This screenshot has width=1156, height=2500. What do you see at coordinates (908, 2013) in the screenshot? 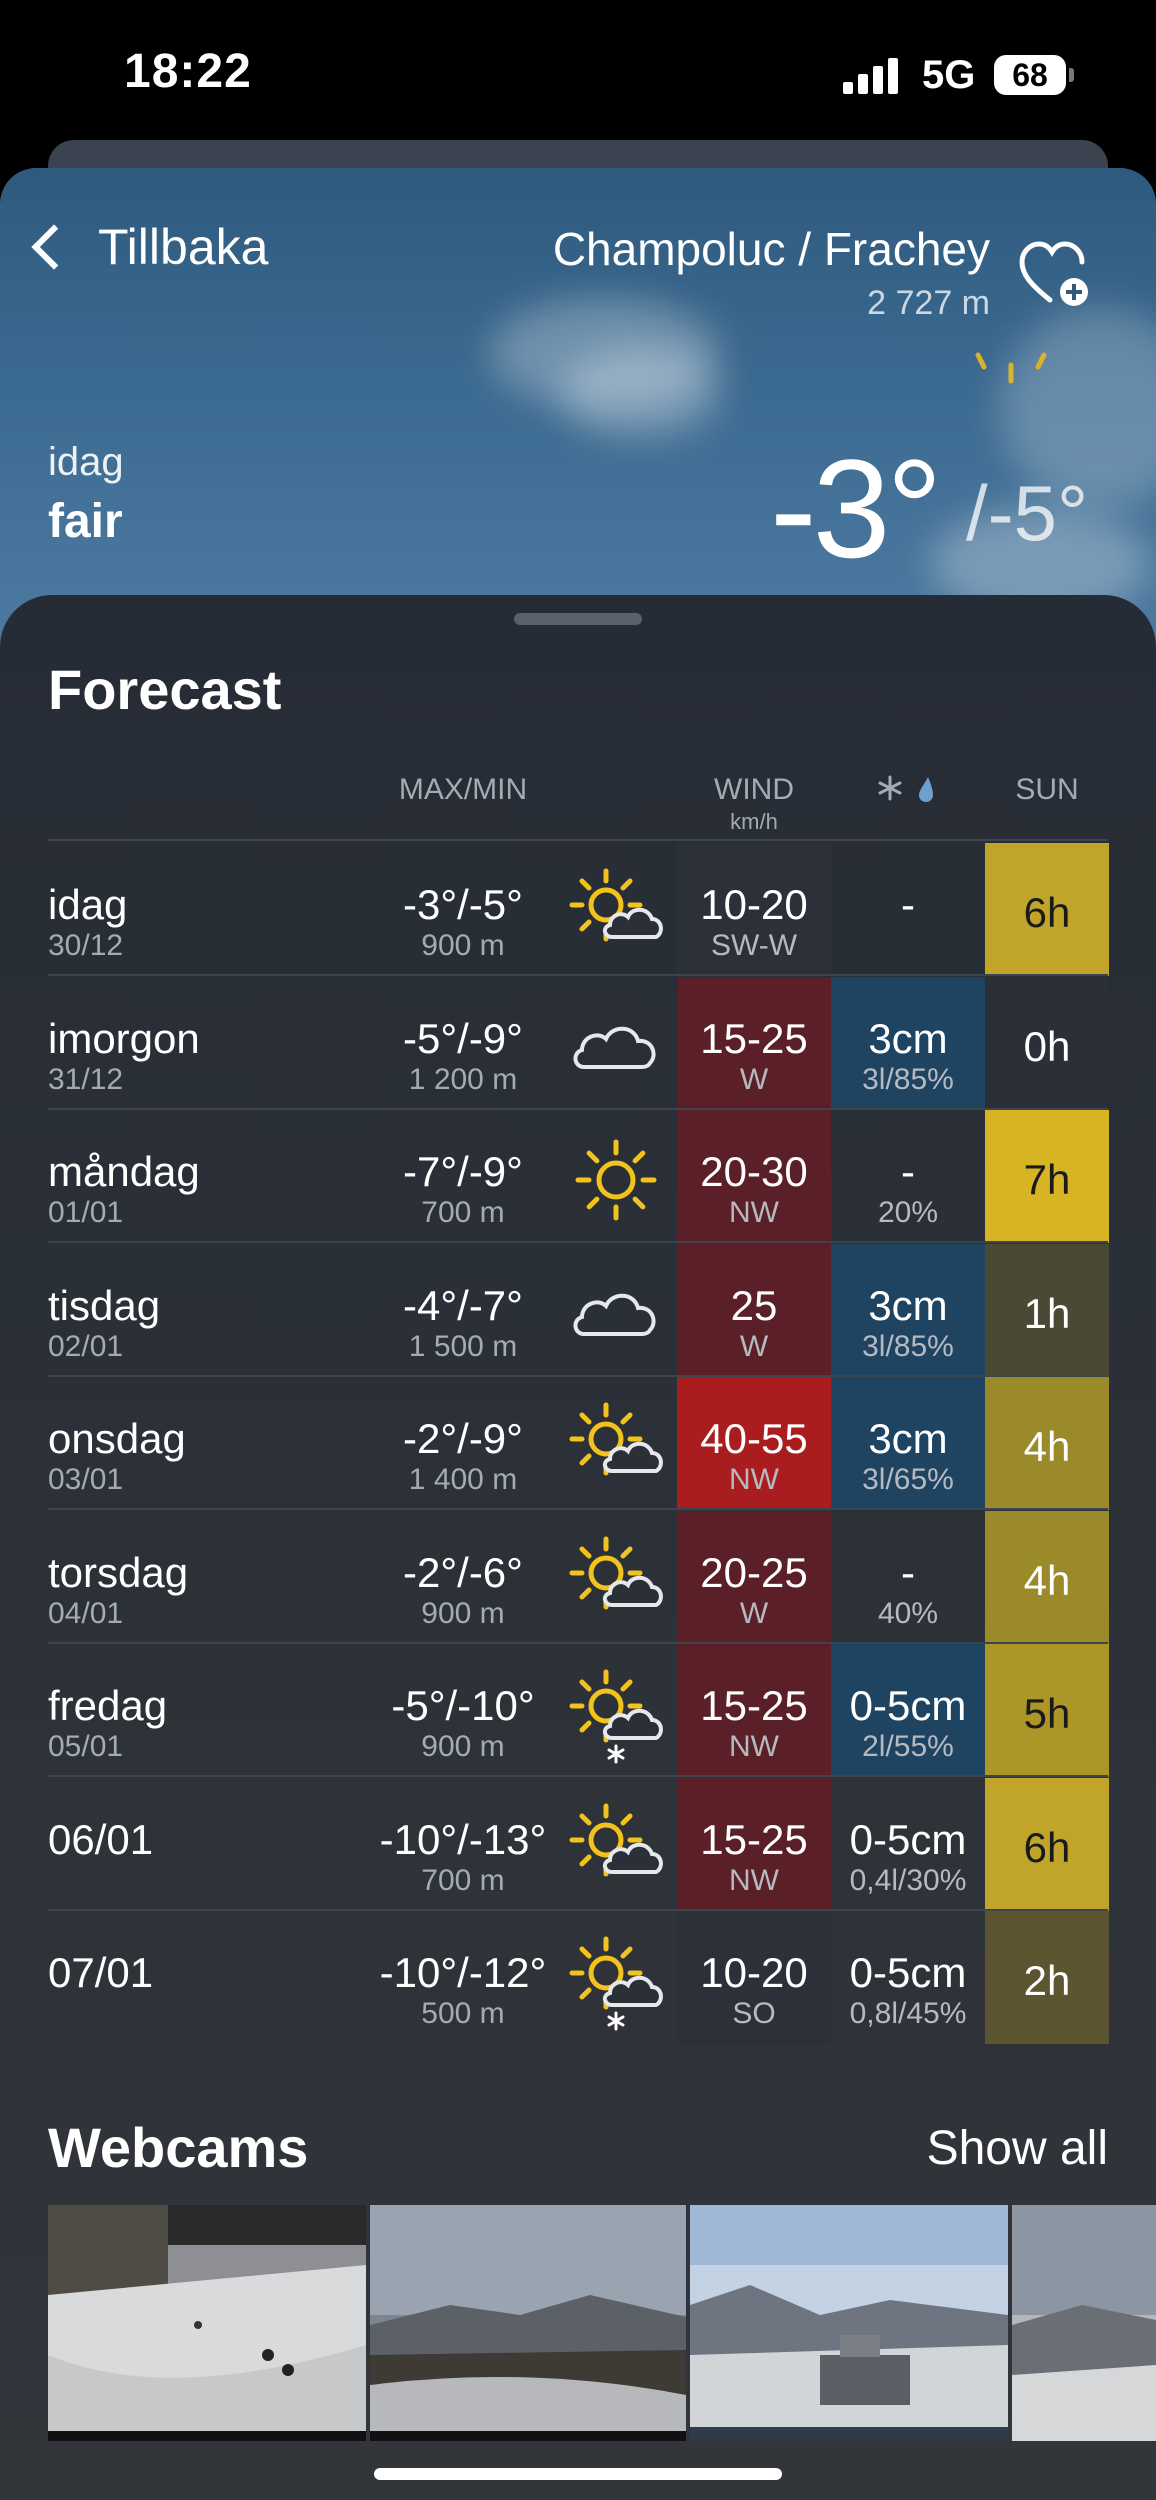
I see `row-precip: 0,8l/45%` at bounding box center [908, 2013].